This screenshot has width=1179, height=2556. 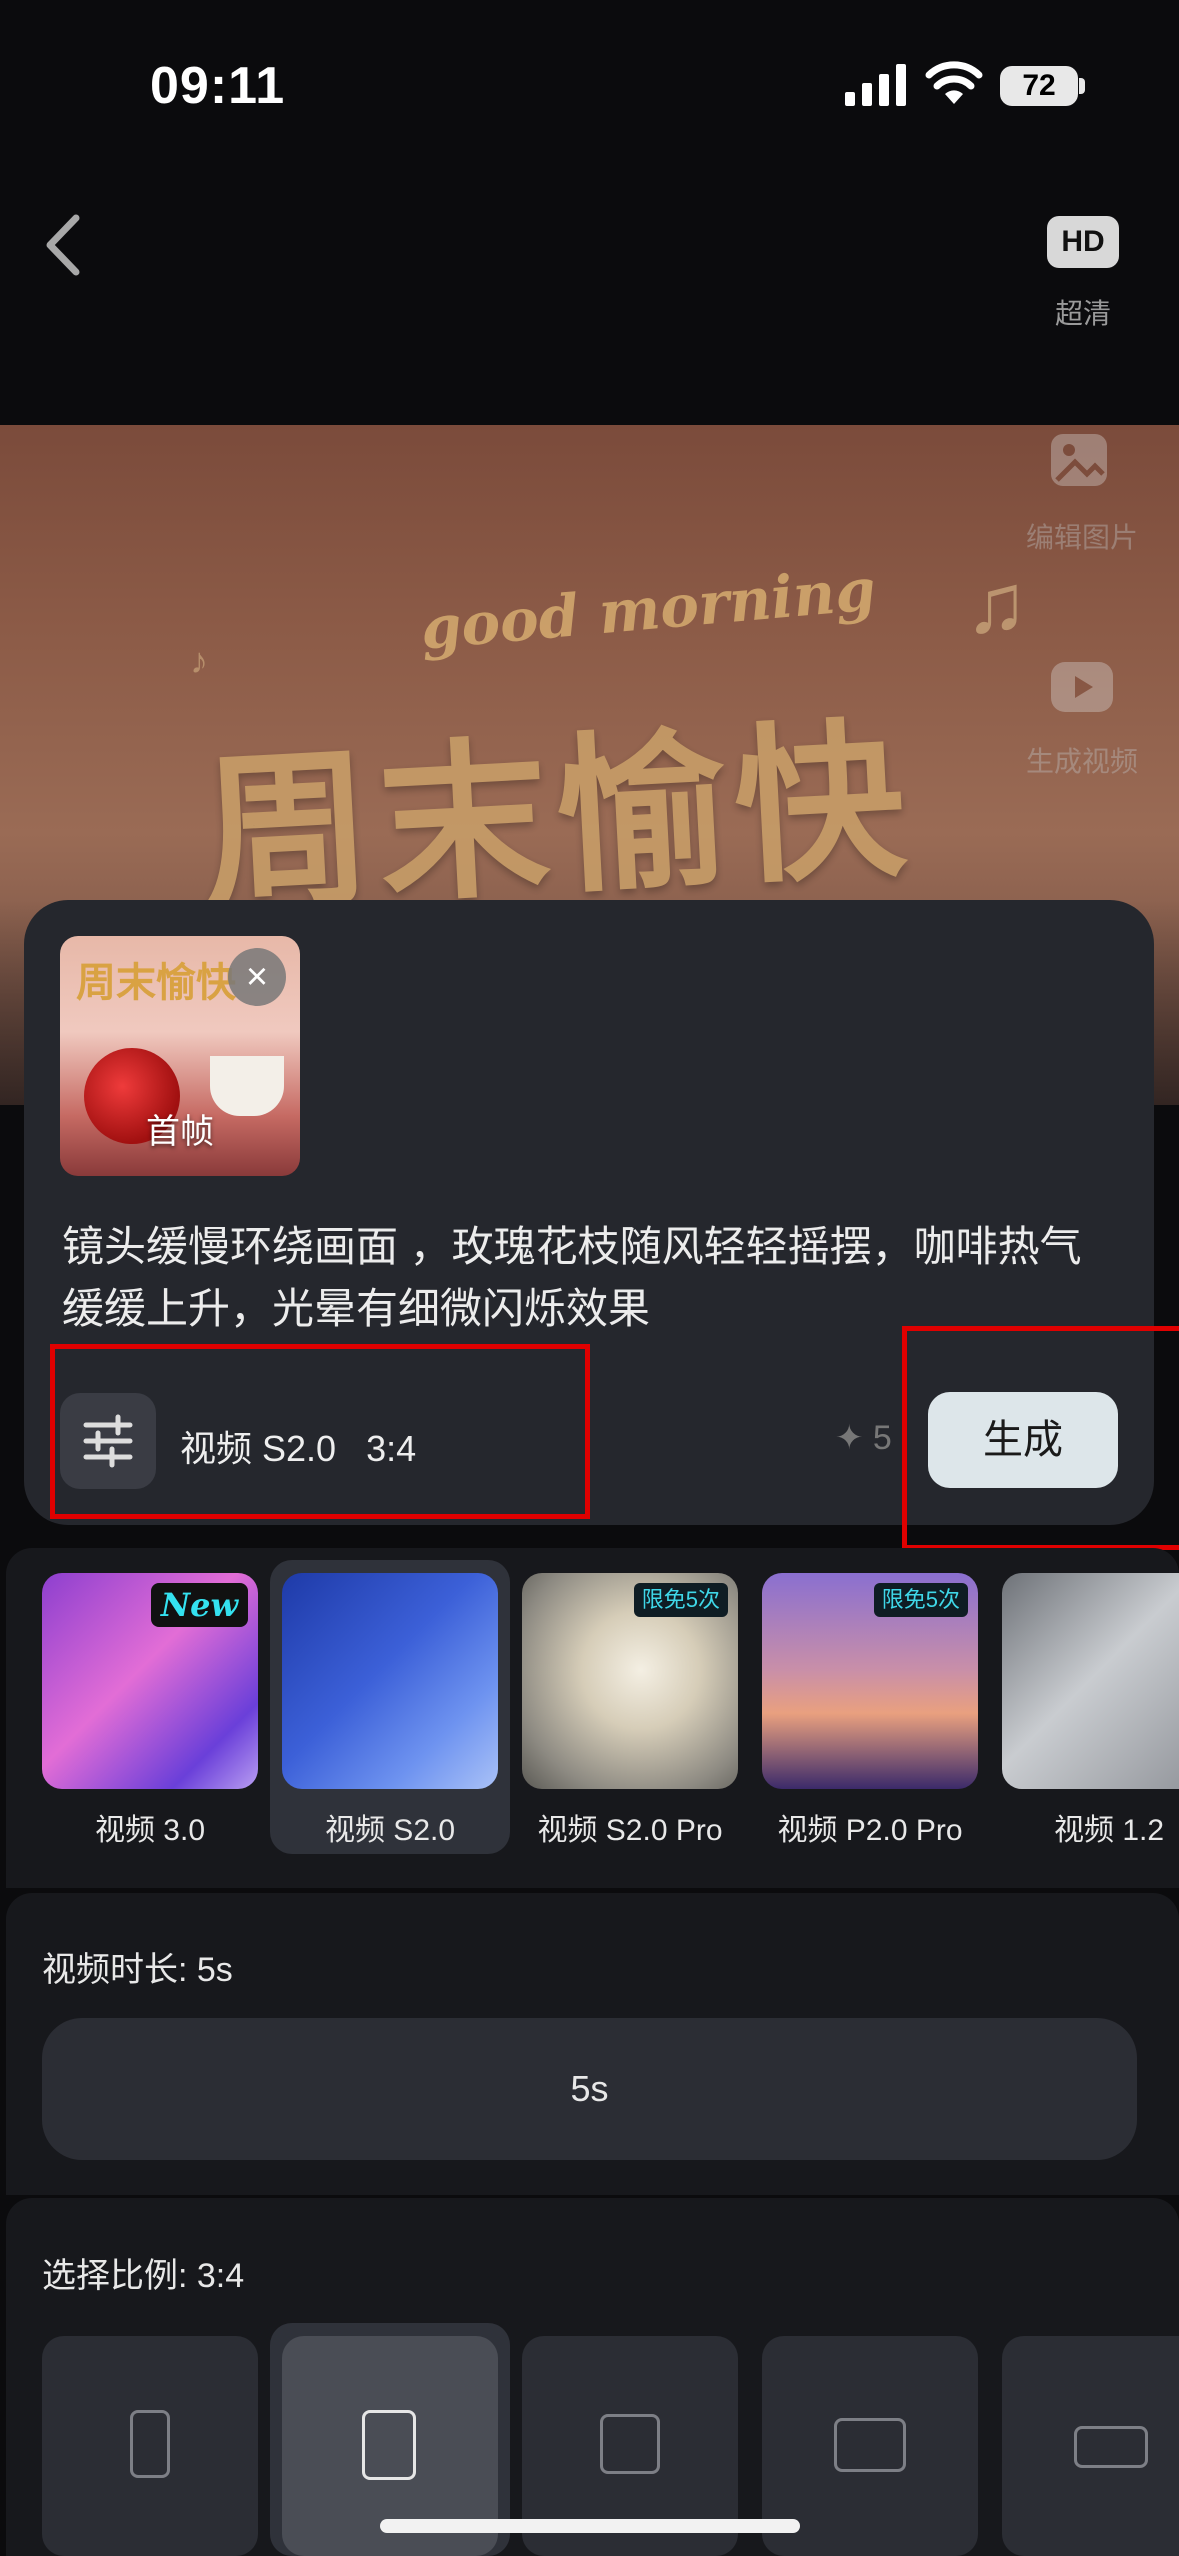 What do you see at coordinates (1109, 1830) in the screenshot?
I see `model-name: 视频 1.2` at bounding box center [1109, 1830].